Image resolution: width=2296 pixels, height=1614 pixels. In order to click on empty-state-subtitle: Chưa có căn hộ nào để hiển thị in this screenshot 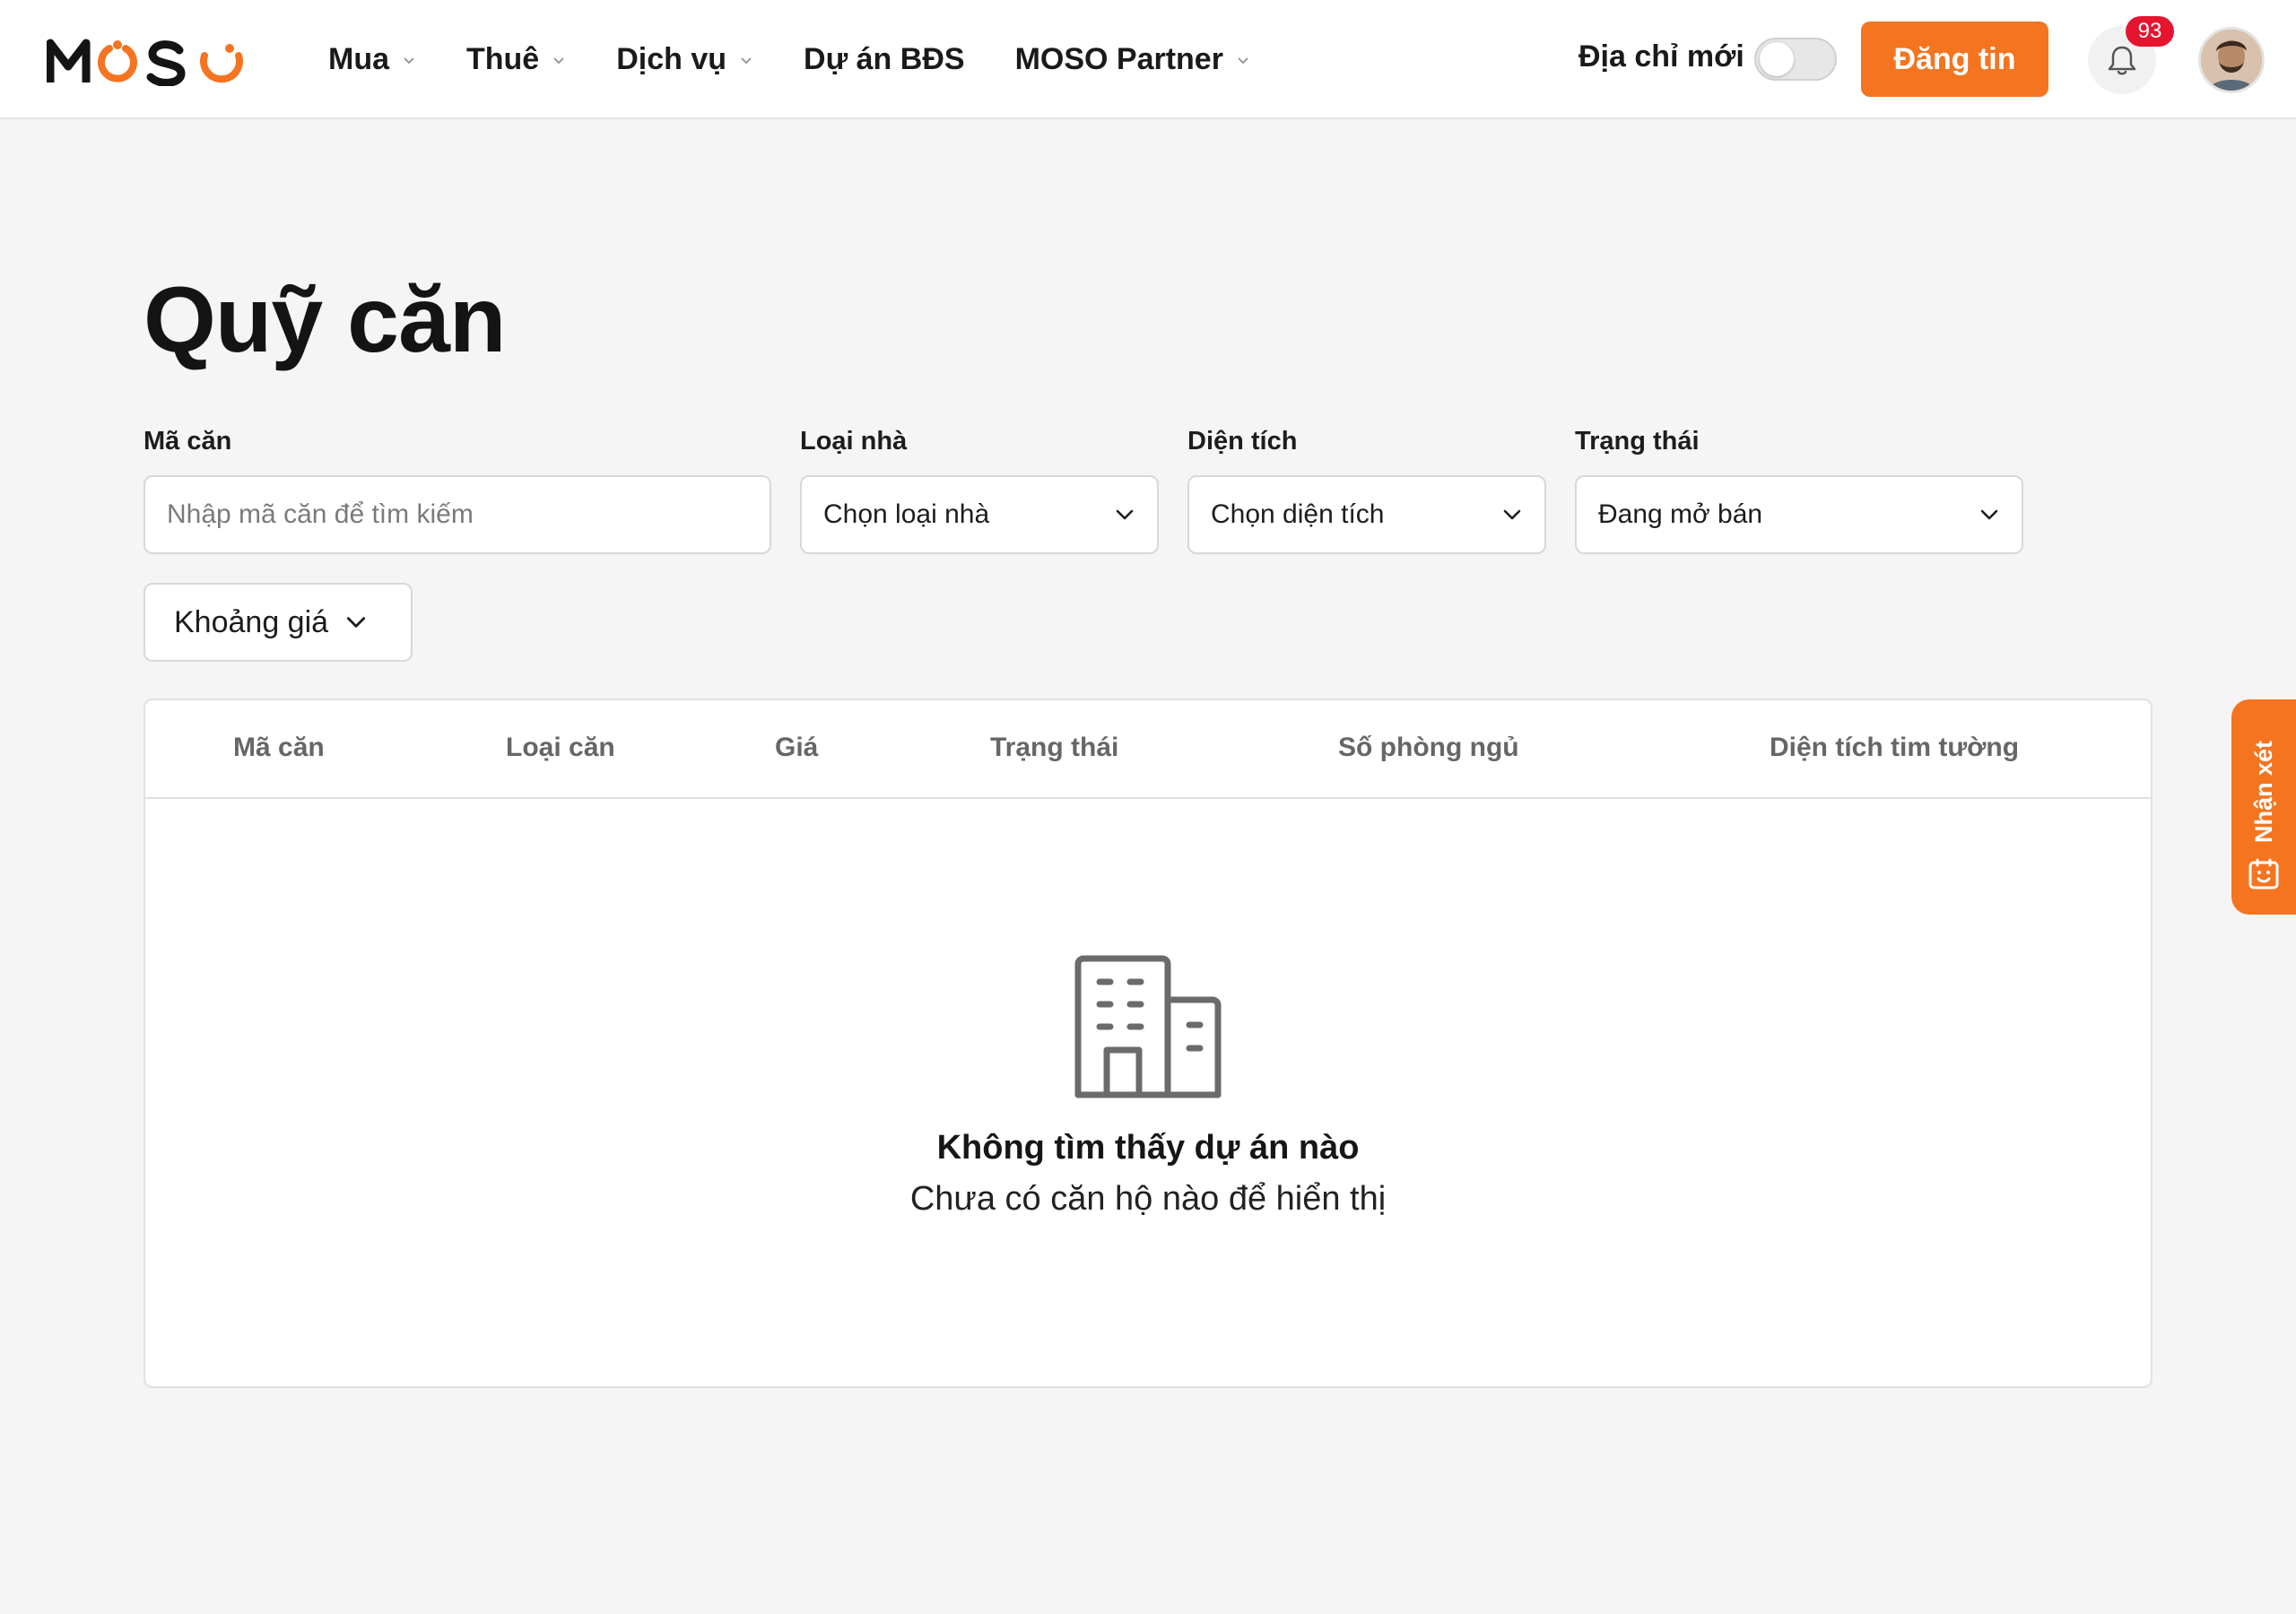, I will do `click(1148, 1199)`.